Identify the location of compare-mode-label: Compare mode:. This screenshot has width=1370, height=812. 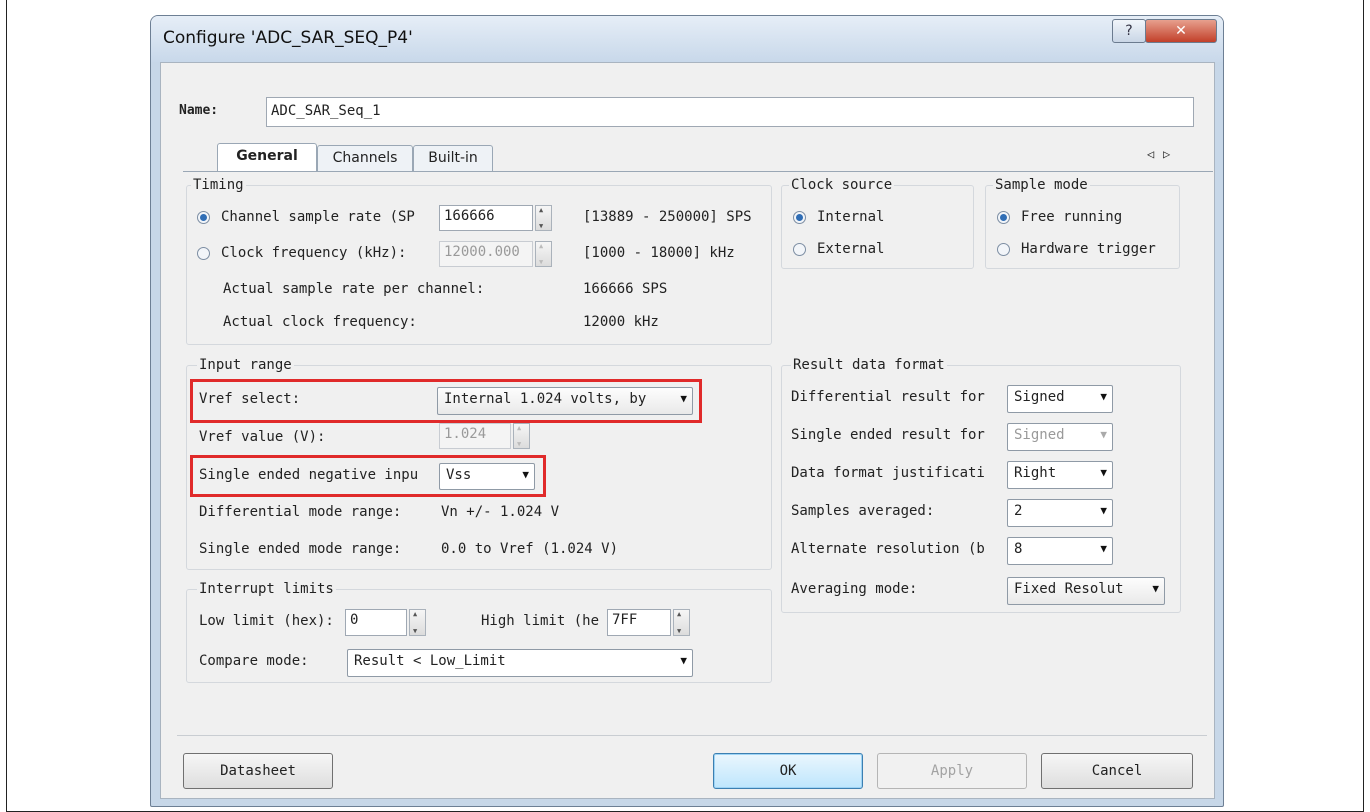
(254, 661).